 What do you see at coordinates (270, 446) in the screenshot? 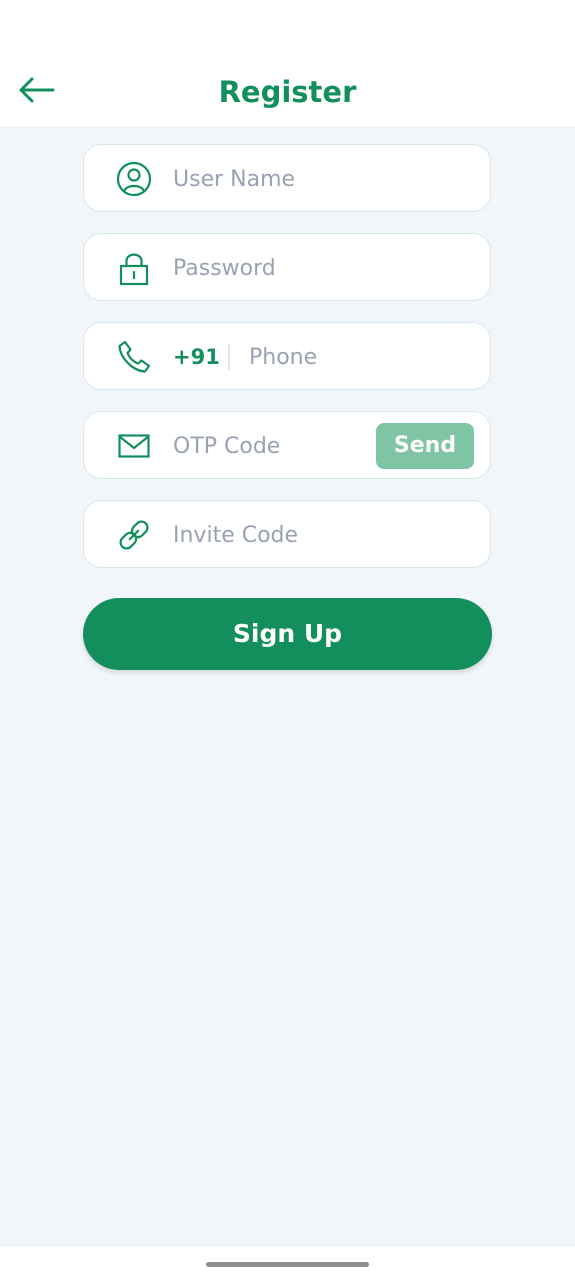
I see `otp-input` at bounding box center [270, 446].